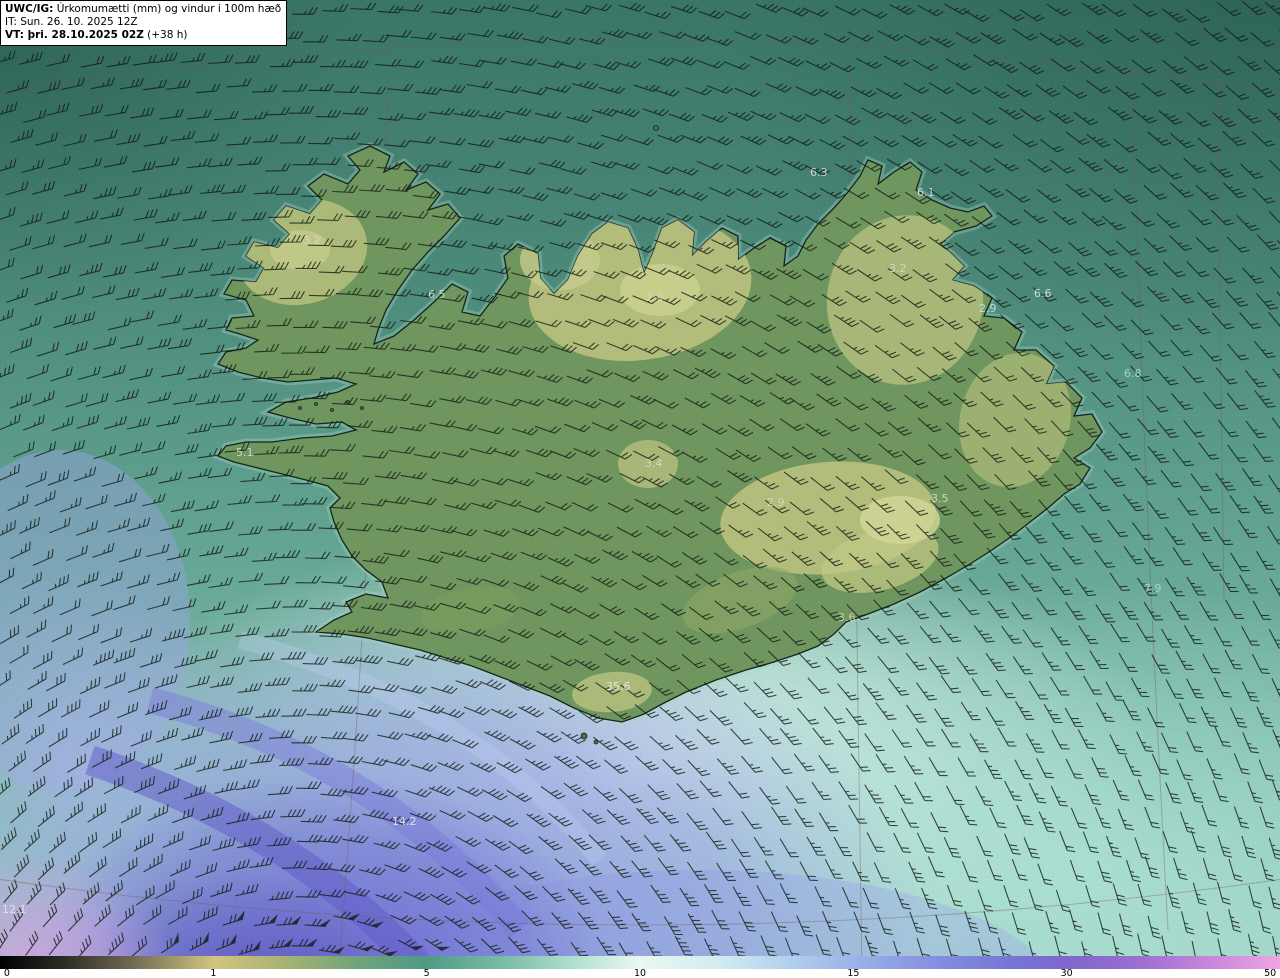 The width and height of the screenshot is (1280, 978). Describe the element at coordinates (1066, 973) in the screenshot. I see `colorbar-tick-label: 30` at that location.